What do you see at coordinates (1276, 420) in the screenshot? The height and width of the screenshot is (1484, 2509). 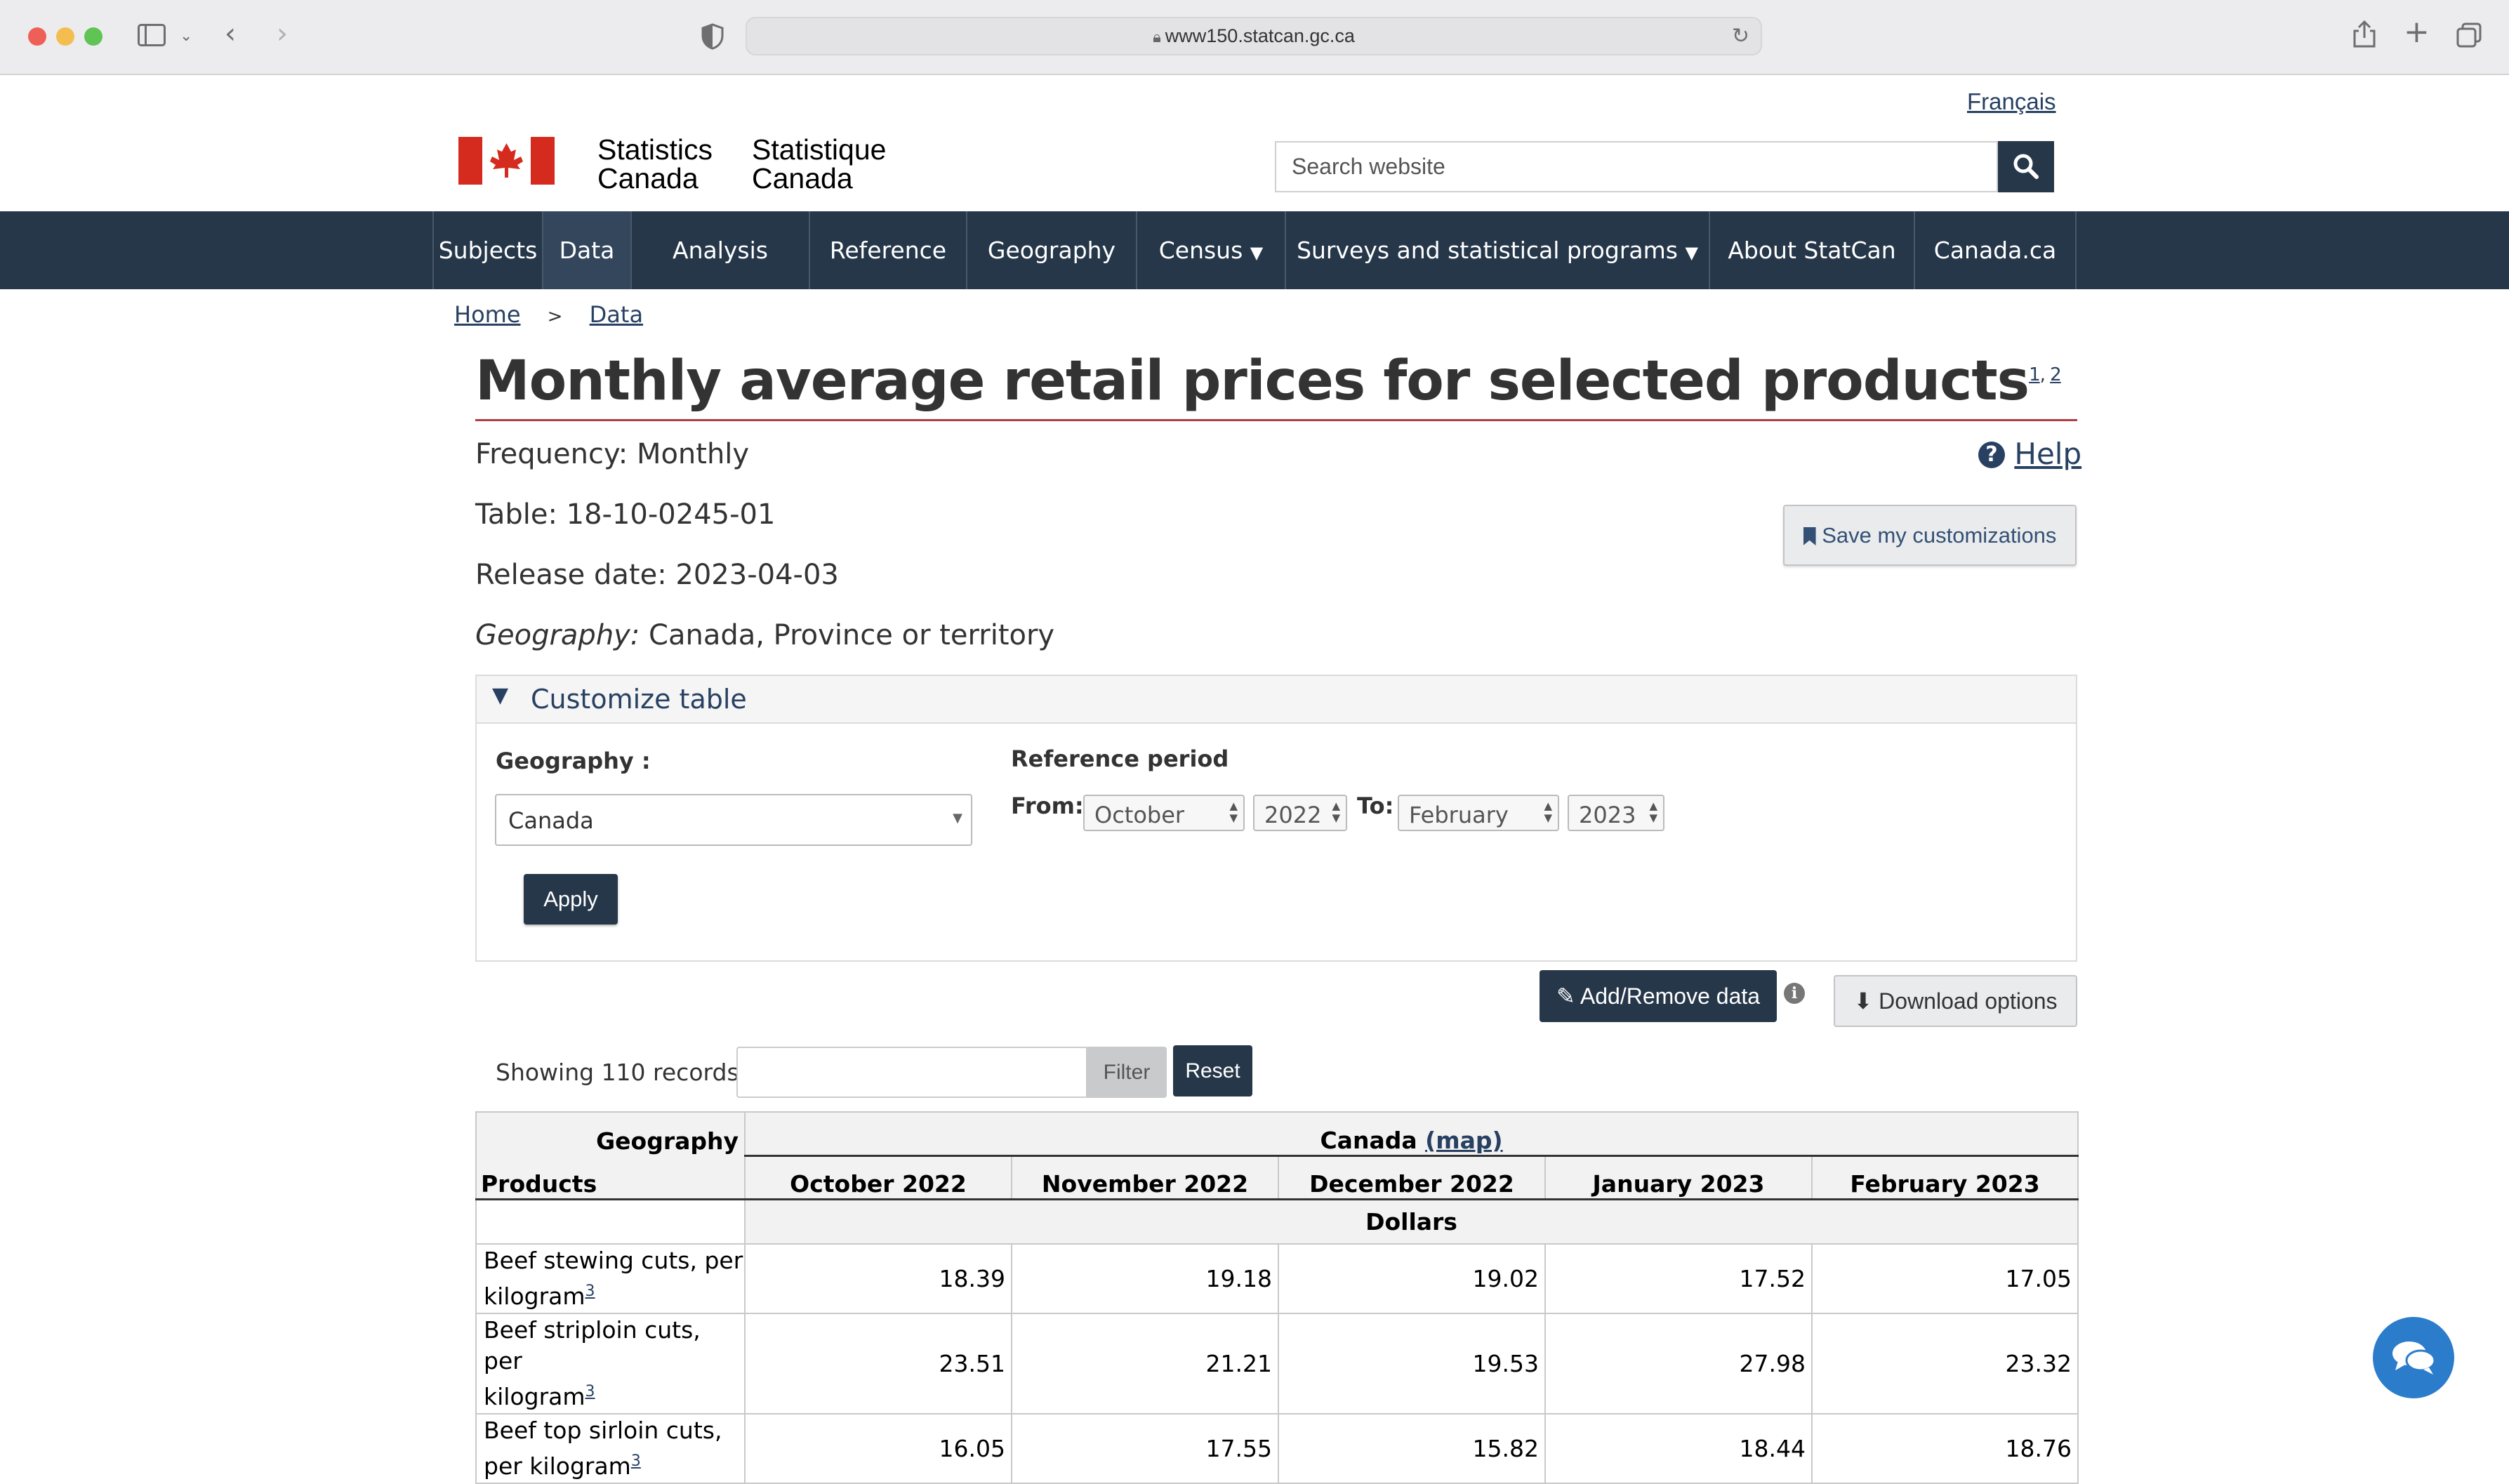 I see `title-underline` at bounding box center [1276, 420].